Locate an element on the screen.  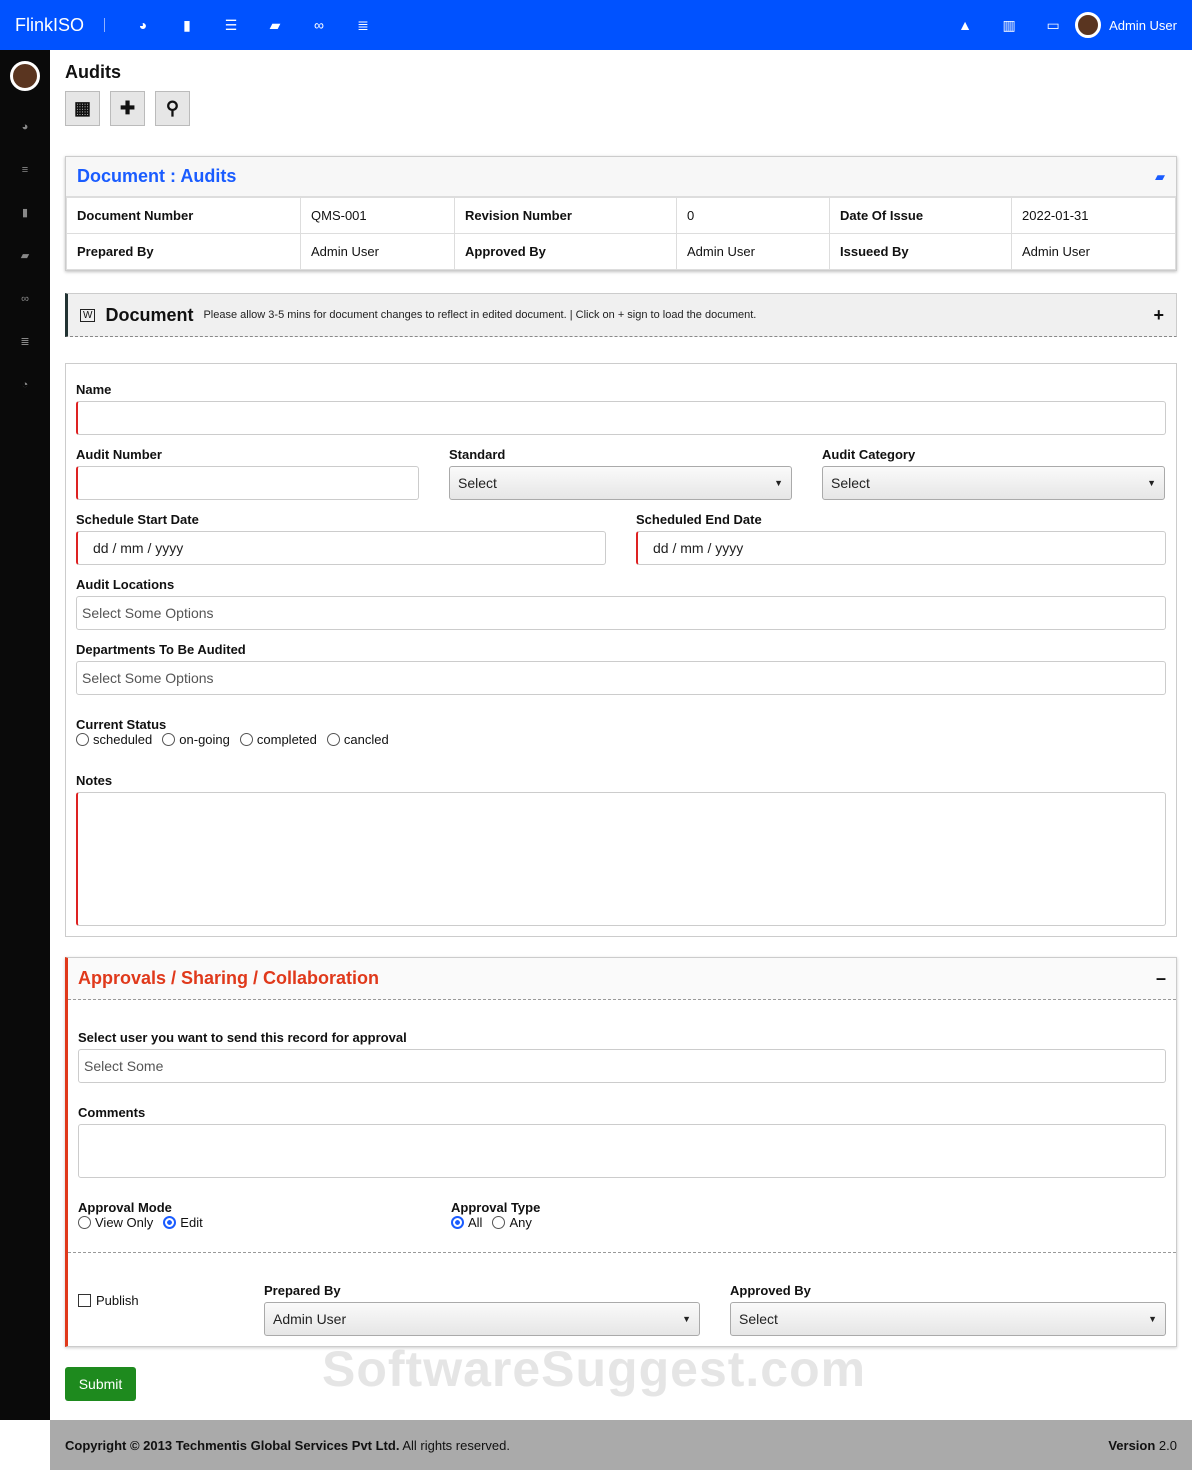
name-input is located at coordinates (621, 418).